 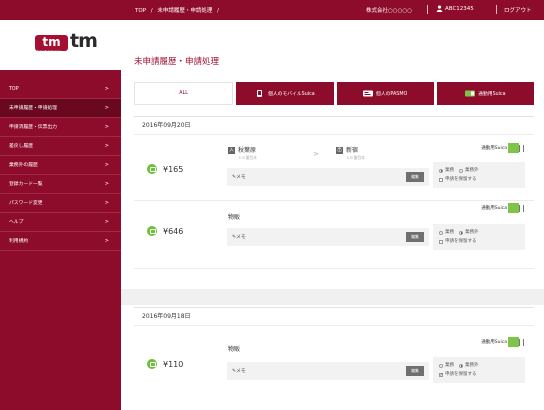 I want to click on tab-label: ALL, so click(x=183, y=93).